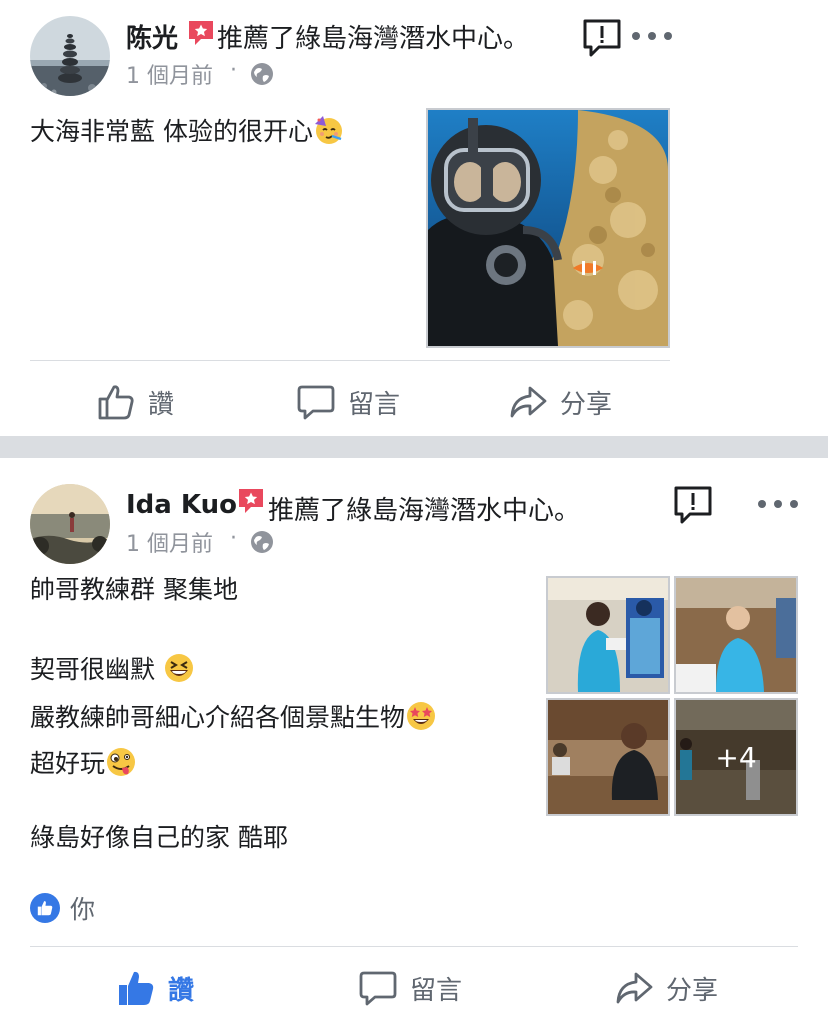 The width and height of the screenshot is (828, 1020). What do you see at coordinates (414, 447) in the screenshot?
I see `feed-separator` at bounding box center [414, 447].